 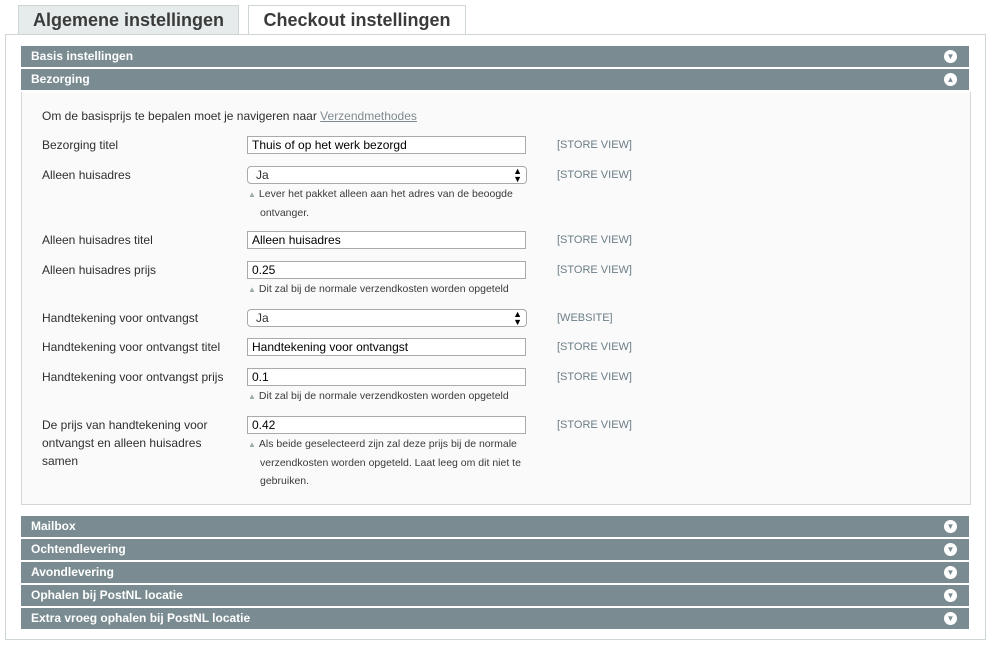 What do you see at coordinates (368, 116) in the screenshot?
I see `verzendmethodes-link: Verzendmethodes` at bounding box center [368, 116].